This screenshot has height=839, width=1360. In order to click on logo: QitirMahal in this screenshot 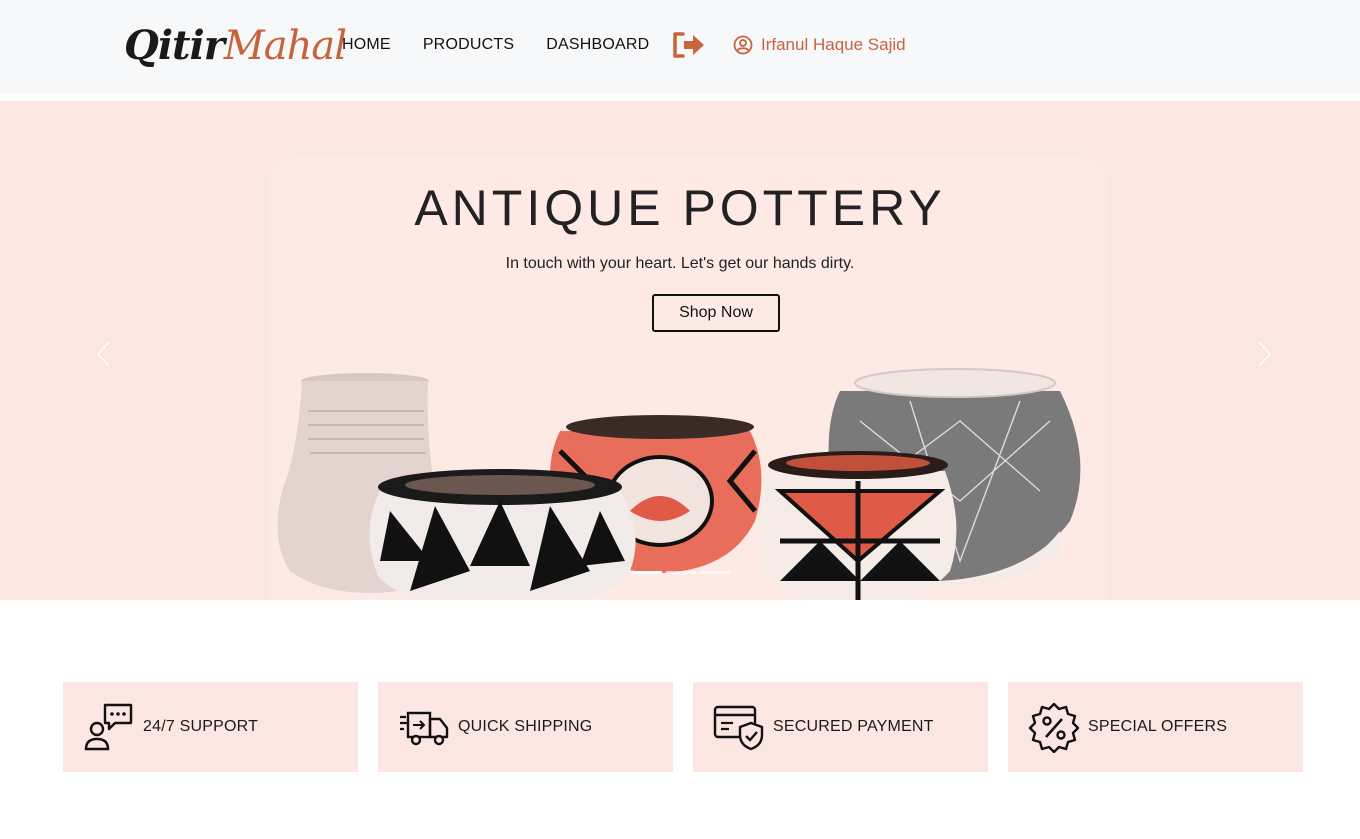, I will do `click(235, 46)`.